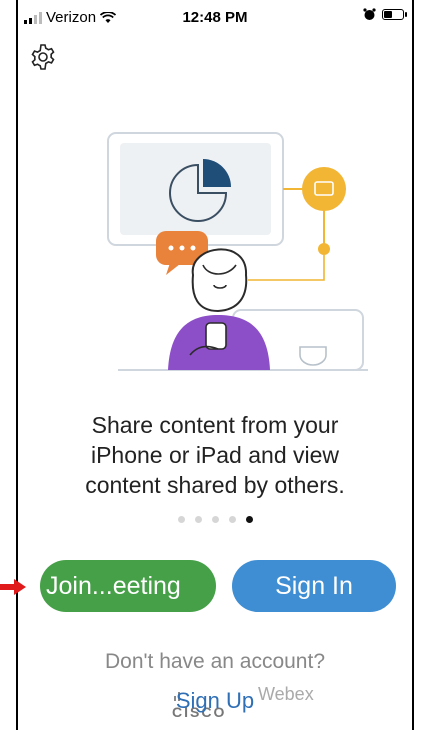  I want to click on red-arrow-indicator, so click(13, 587).